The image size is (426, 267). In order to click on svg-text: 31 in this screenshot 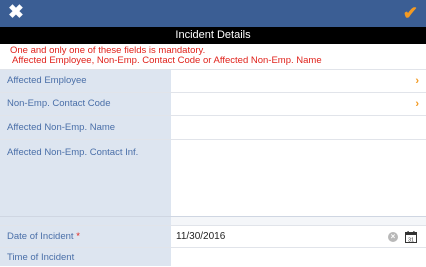, I will do `click(411, 240)`.